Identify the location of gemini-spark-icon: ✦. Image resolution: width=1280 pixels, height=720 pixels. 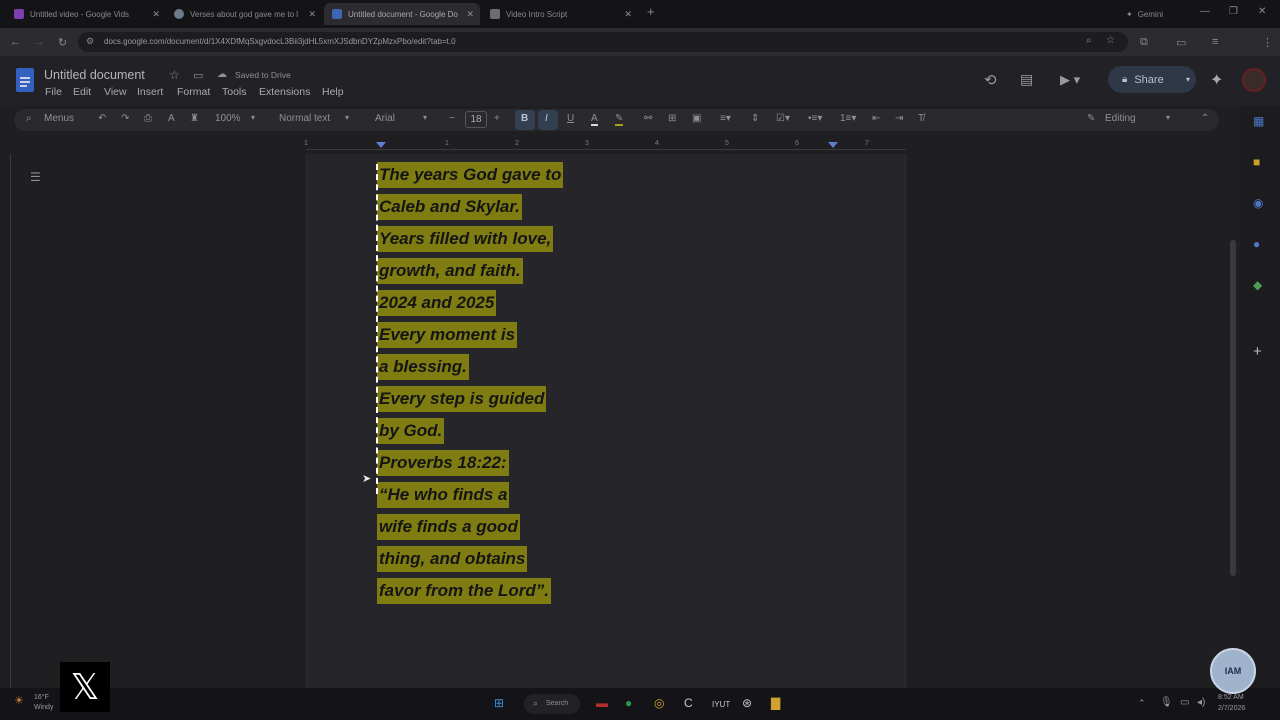
(1216, 80).